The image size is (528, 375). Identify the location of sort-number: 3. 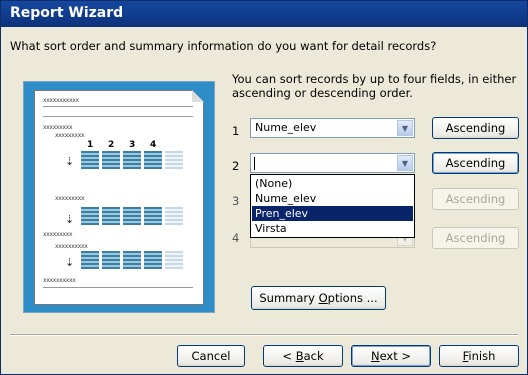
(236, 201).